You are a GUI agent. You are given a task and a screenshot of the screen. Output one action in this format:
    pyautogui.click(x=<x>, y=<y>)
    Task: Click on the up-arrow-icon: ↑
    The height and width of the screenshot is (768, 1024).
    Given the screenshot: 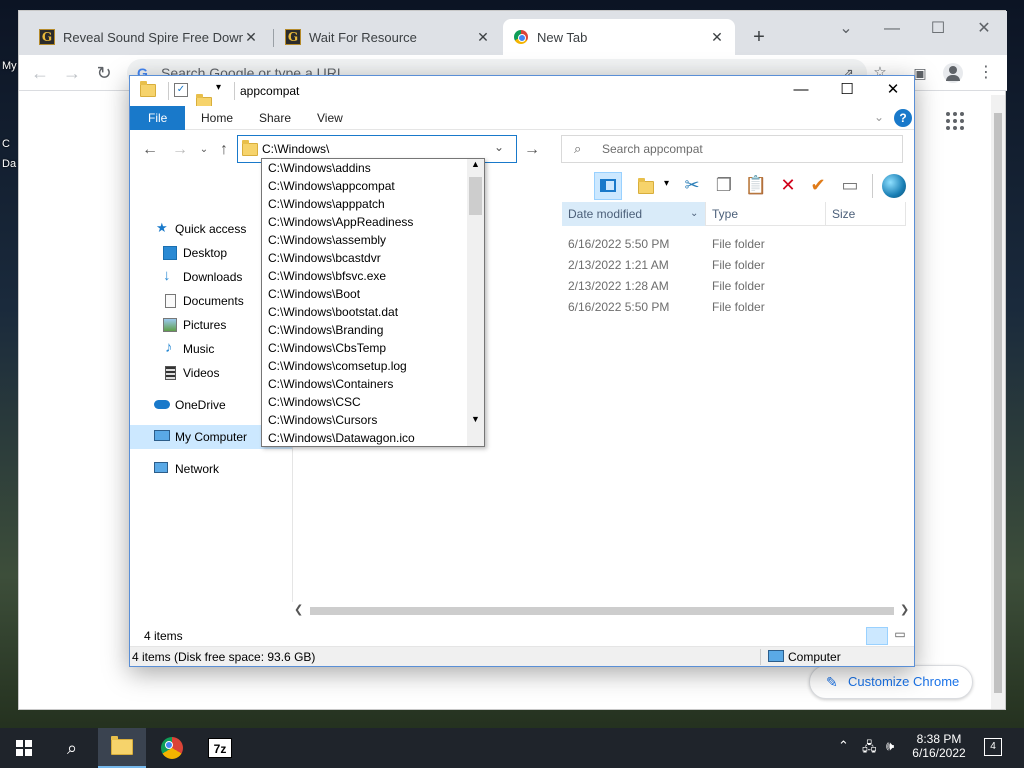 What is the action you would take?
    pyautogui.click(x=224, y=150)
    